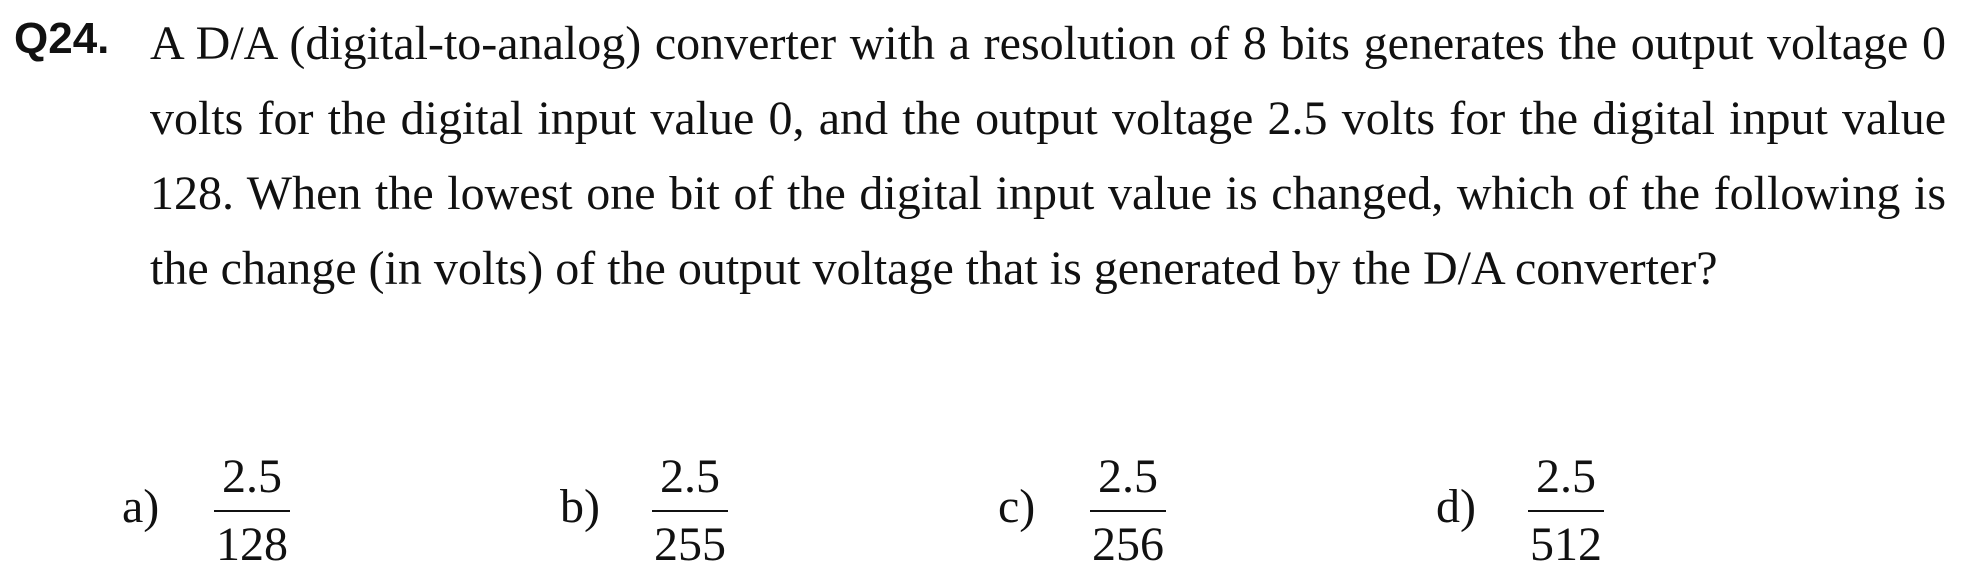  Describe the element at coordinates (1017, 506) in the screenshot. I see `choice-letter: c)` at that location.